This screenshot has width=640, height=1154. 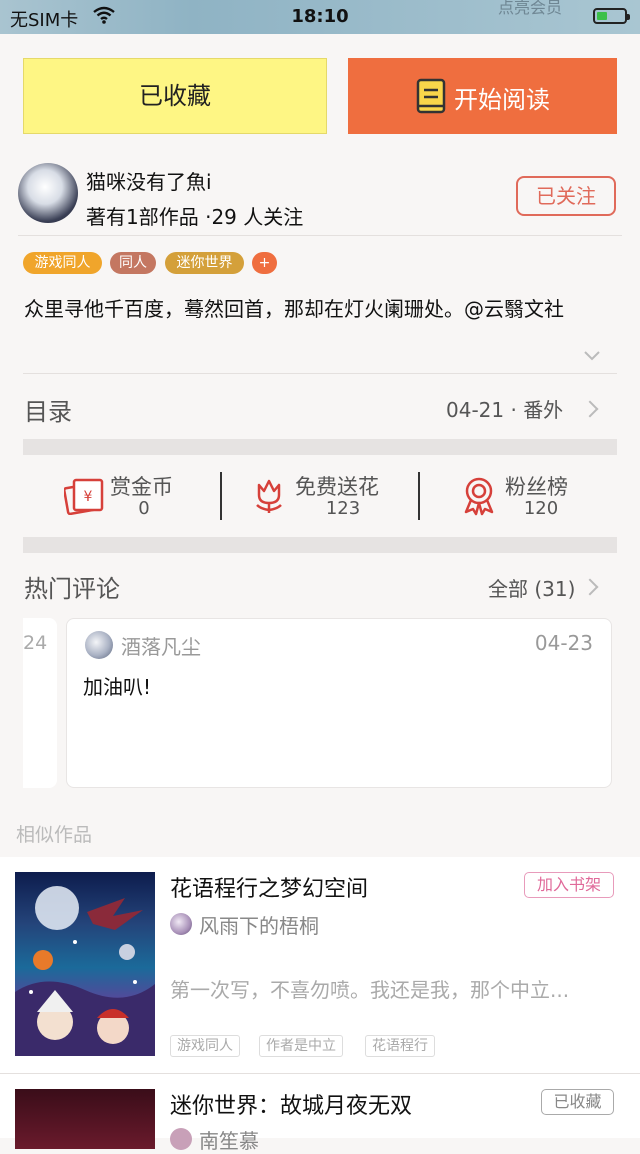 I want to click on similar-item-author: 南笙慕, so click(x=229, y=1139).